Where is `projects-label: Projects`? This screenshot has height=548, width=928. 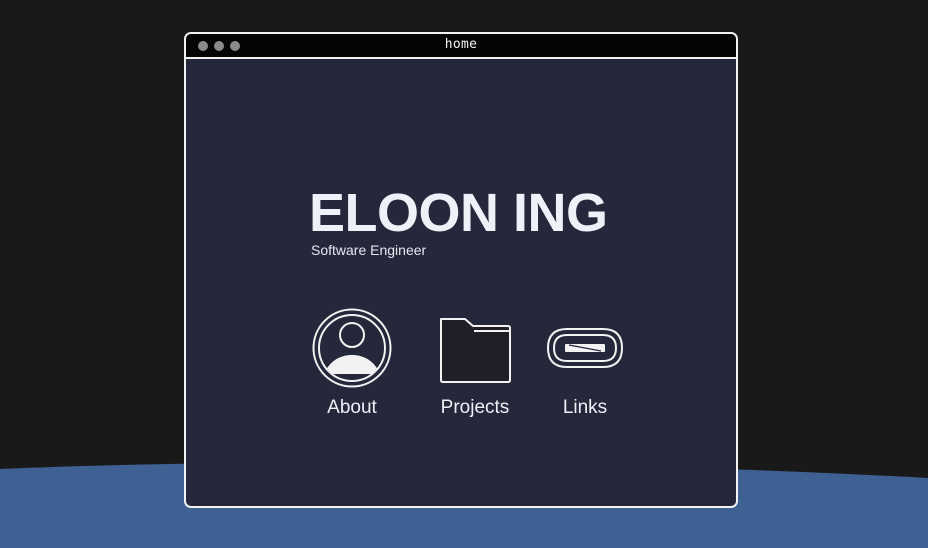
projects-label: Projects is located at coordinates (475, 407).